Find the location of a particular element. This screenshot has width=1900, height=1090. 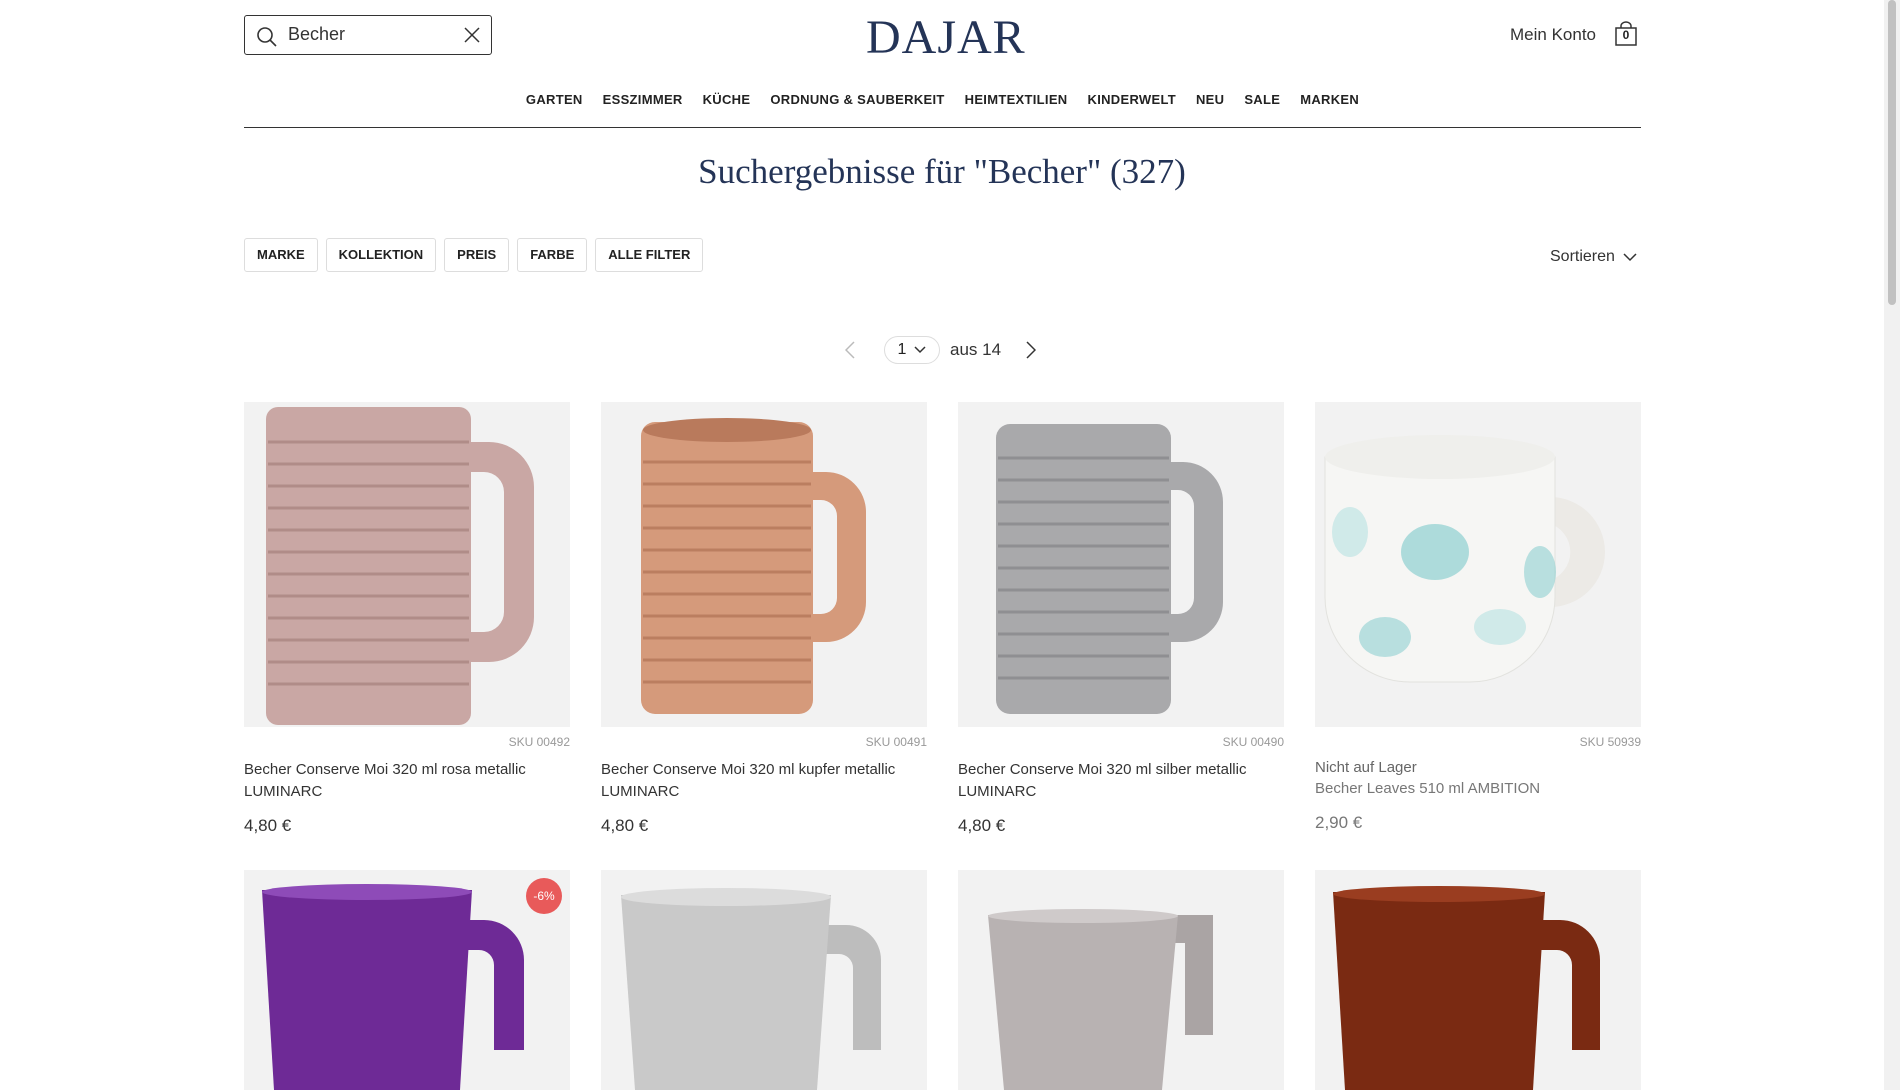

filter-marke: MARKE is located at coordinates (281, 255).